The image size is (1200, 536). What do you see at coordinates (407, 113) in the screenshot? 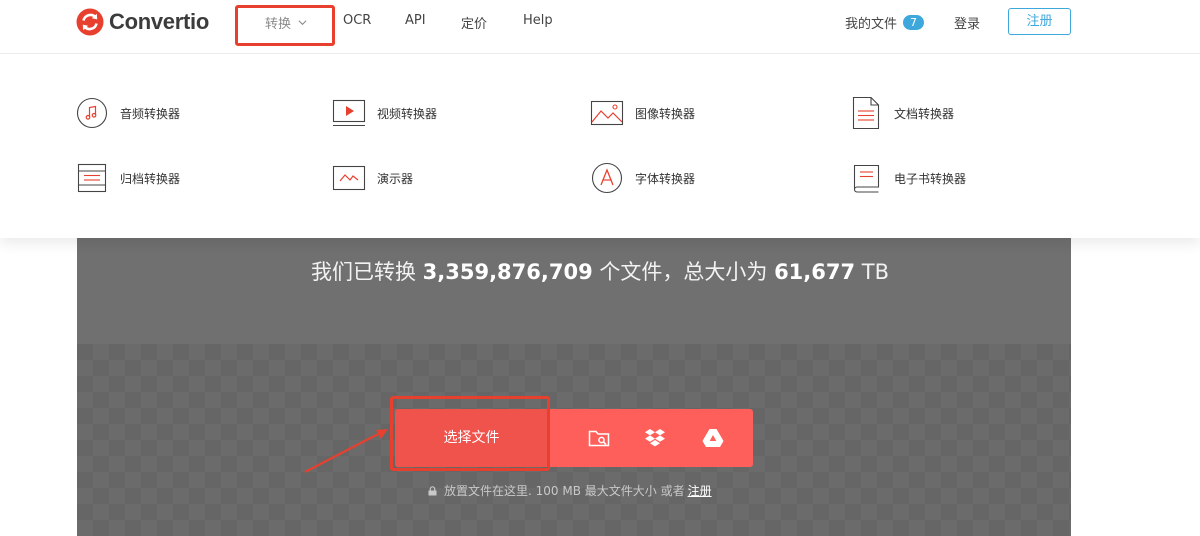
I see `menu-item-label: 视频转换器` at bounding box center [407, 113].